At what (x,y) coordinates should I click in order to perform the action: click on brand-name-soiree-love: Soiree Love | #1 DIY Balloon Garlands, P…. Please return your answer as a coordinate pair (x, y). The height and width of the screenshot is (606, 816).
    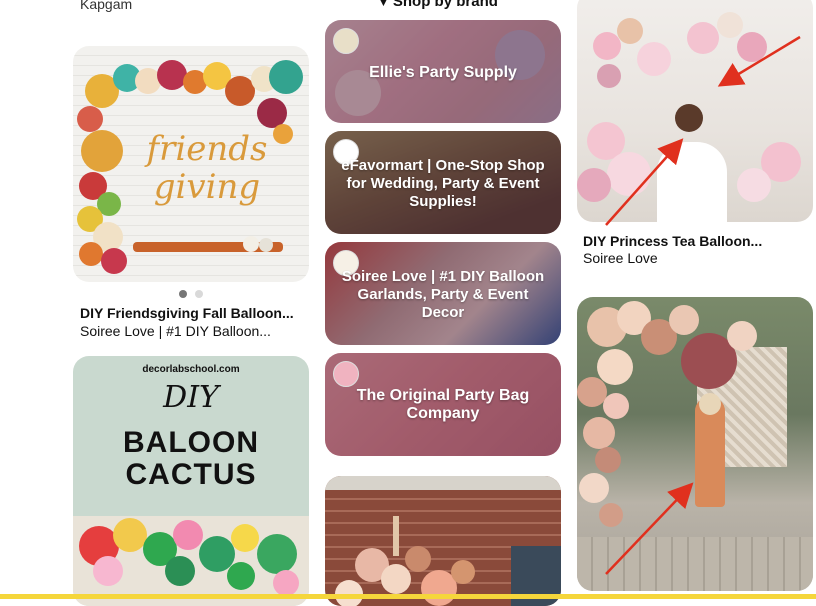
    Looking at the image, I should click on (443, 294).